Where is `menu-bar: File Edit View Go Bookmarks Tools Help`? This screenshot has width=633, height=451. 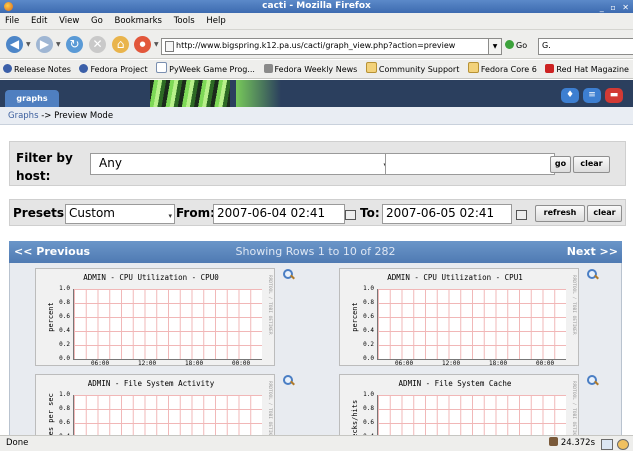
menu-bar: File Edit View Go Bookmarks Tools Help is located at coordinates (316, 21).